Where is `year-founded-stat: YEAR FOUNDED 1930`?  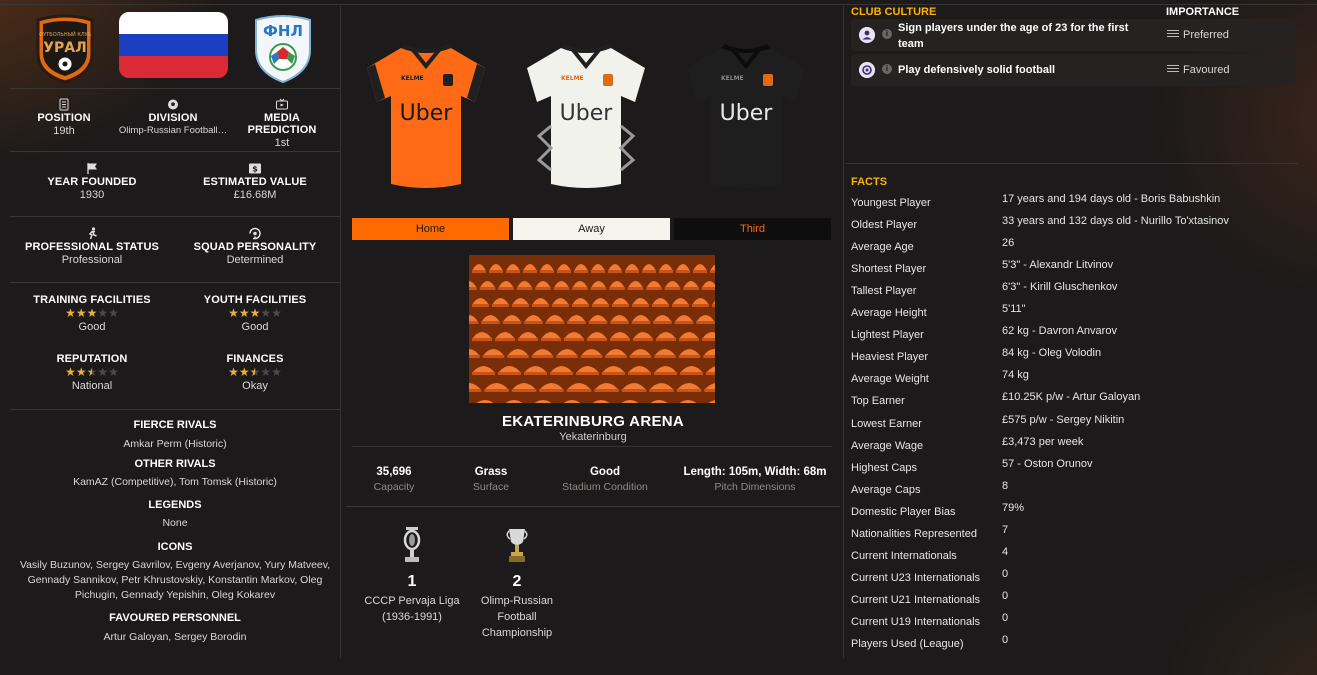
year-founded-stat: YEAR FOUNDED 1930 is located at coordinates (92, 181).